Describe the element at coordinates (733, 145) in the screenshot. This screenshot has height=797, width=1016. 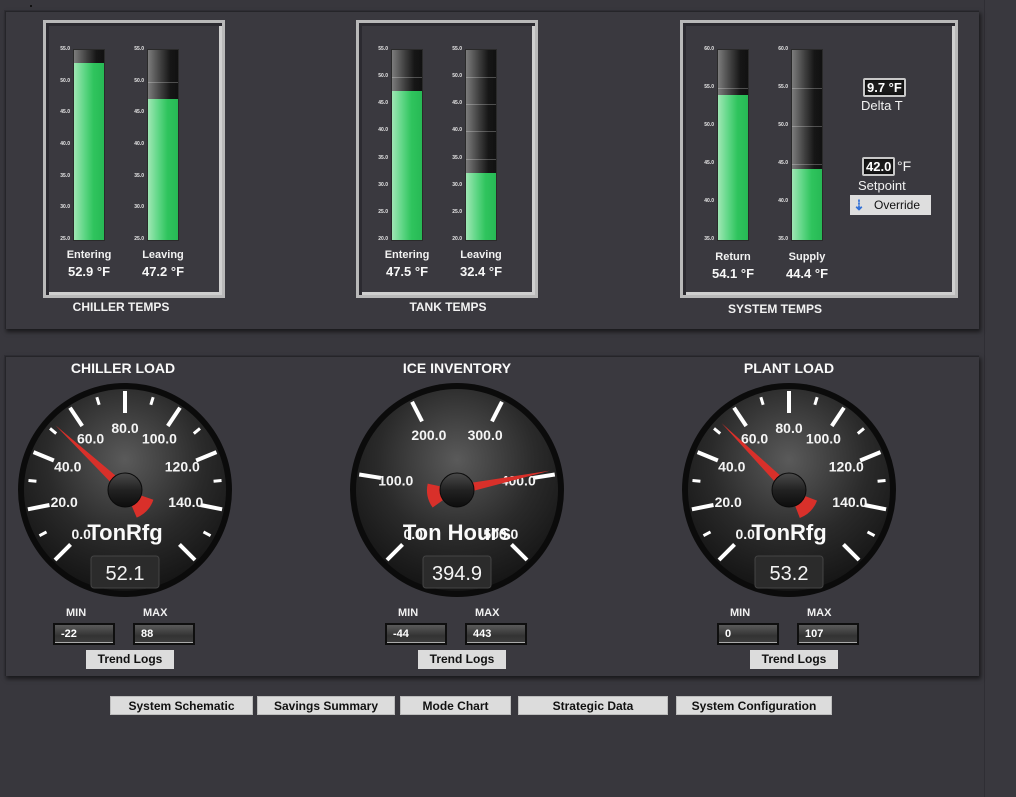
I see `thermometer-return` at that location.